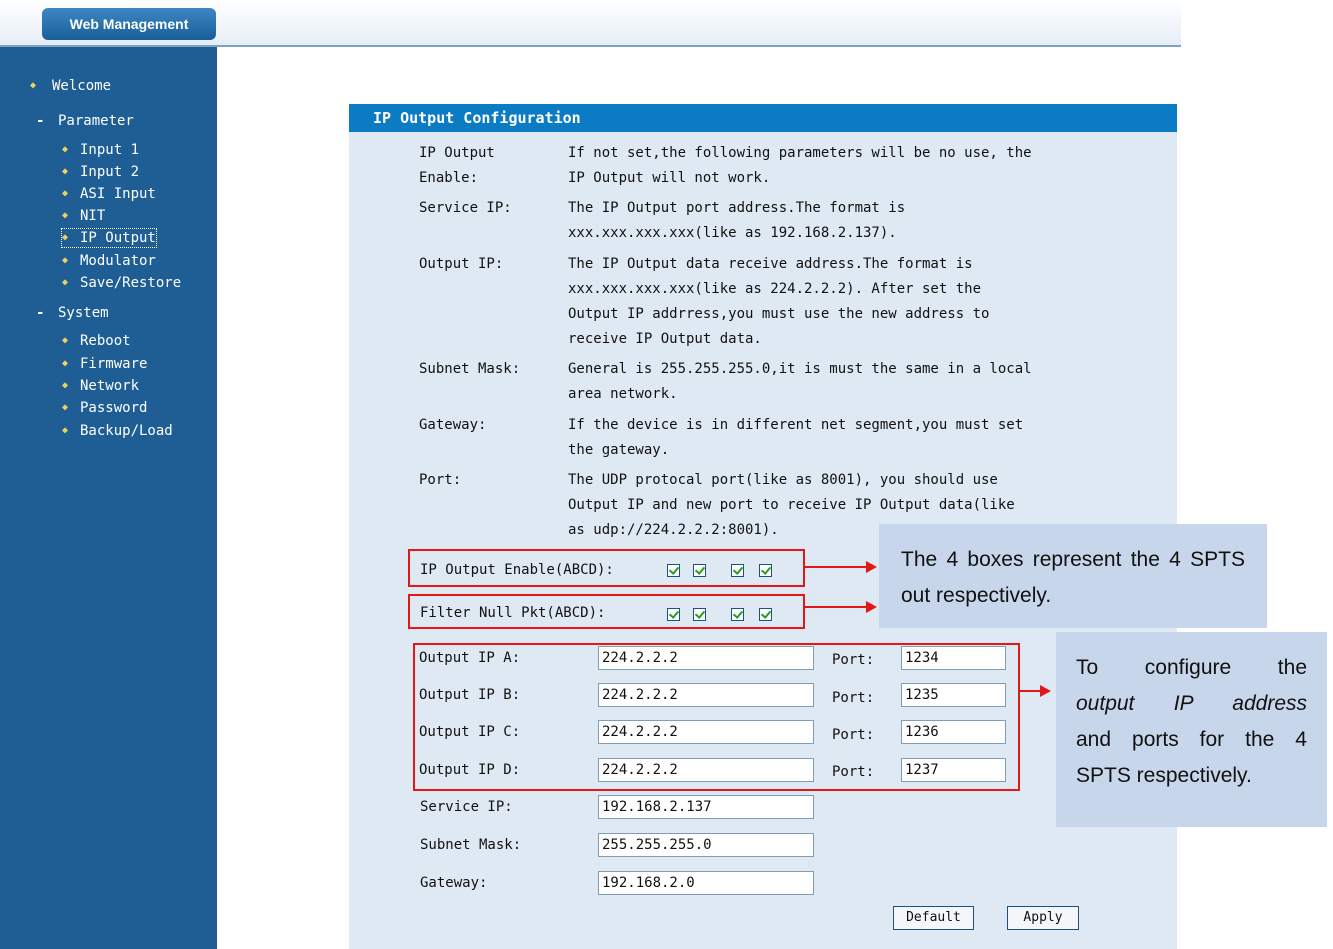 The image size is (1333, 949). I want to click on help-text-gateway-2: the gateway., so click(619, 450).